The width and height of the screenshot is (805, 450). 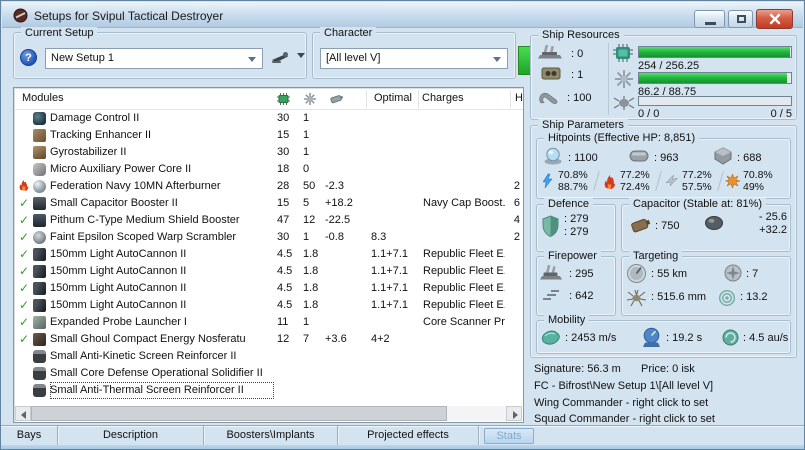 What do you see at coordinates (509, 436) in the screenshot?
I see `tab-stats: Stats` at bounding box center [509, 436].